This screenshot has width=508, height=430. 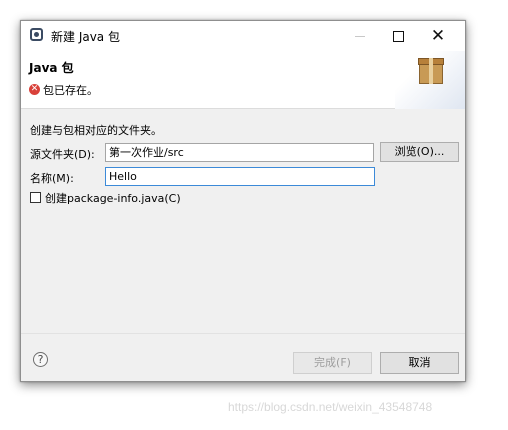 What do you see at coordinates (35, 197) in the screenshot?
I see `package-info-checkbox` at bounding box center [35, 197].